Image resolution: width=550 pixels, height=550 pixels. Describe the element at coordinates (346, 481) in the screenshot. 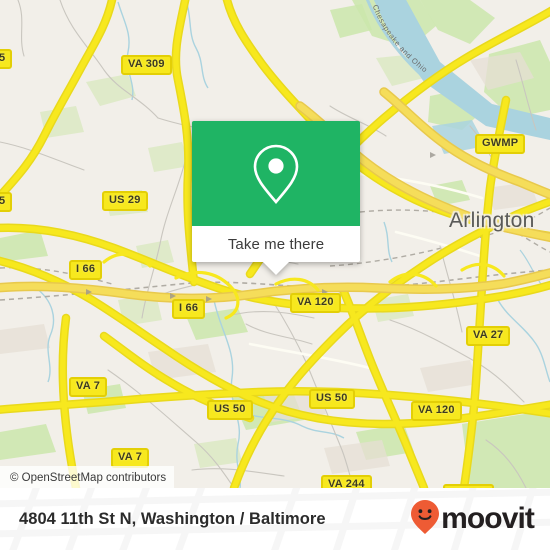

I see `route-shield: VA 244` at that location.